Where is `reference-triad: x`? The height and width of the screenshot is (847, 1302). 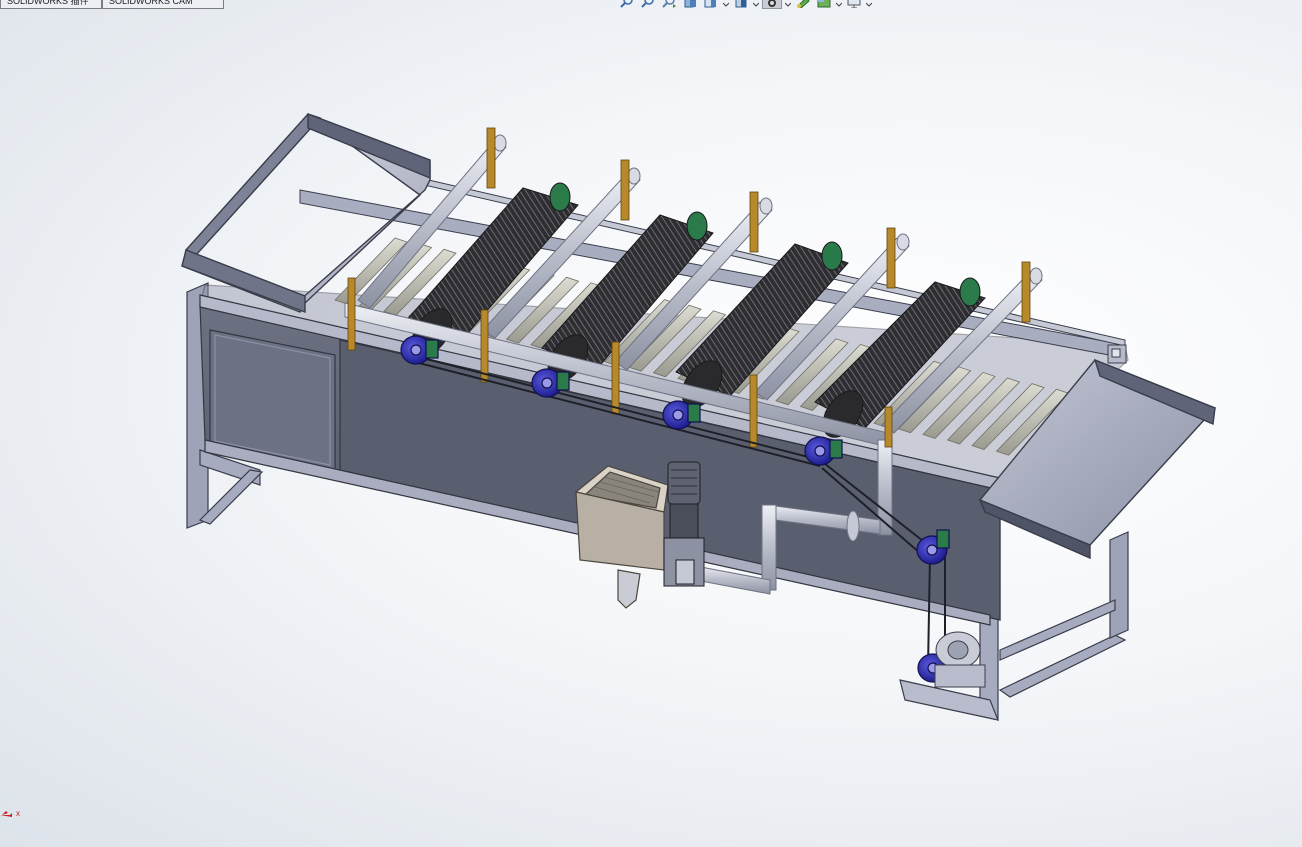
reference-triad: x is located at coordinates (15, 814).